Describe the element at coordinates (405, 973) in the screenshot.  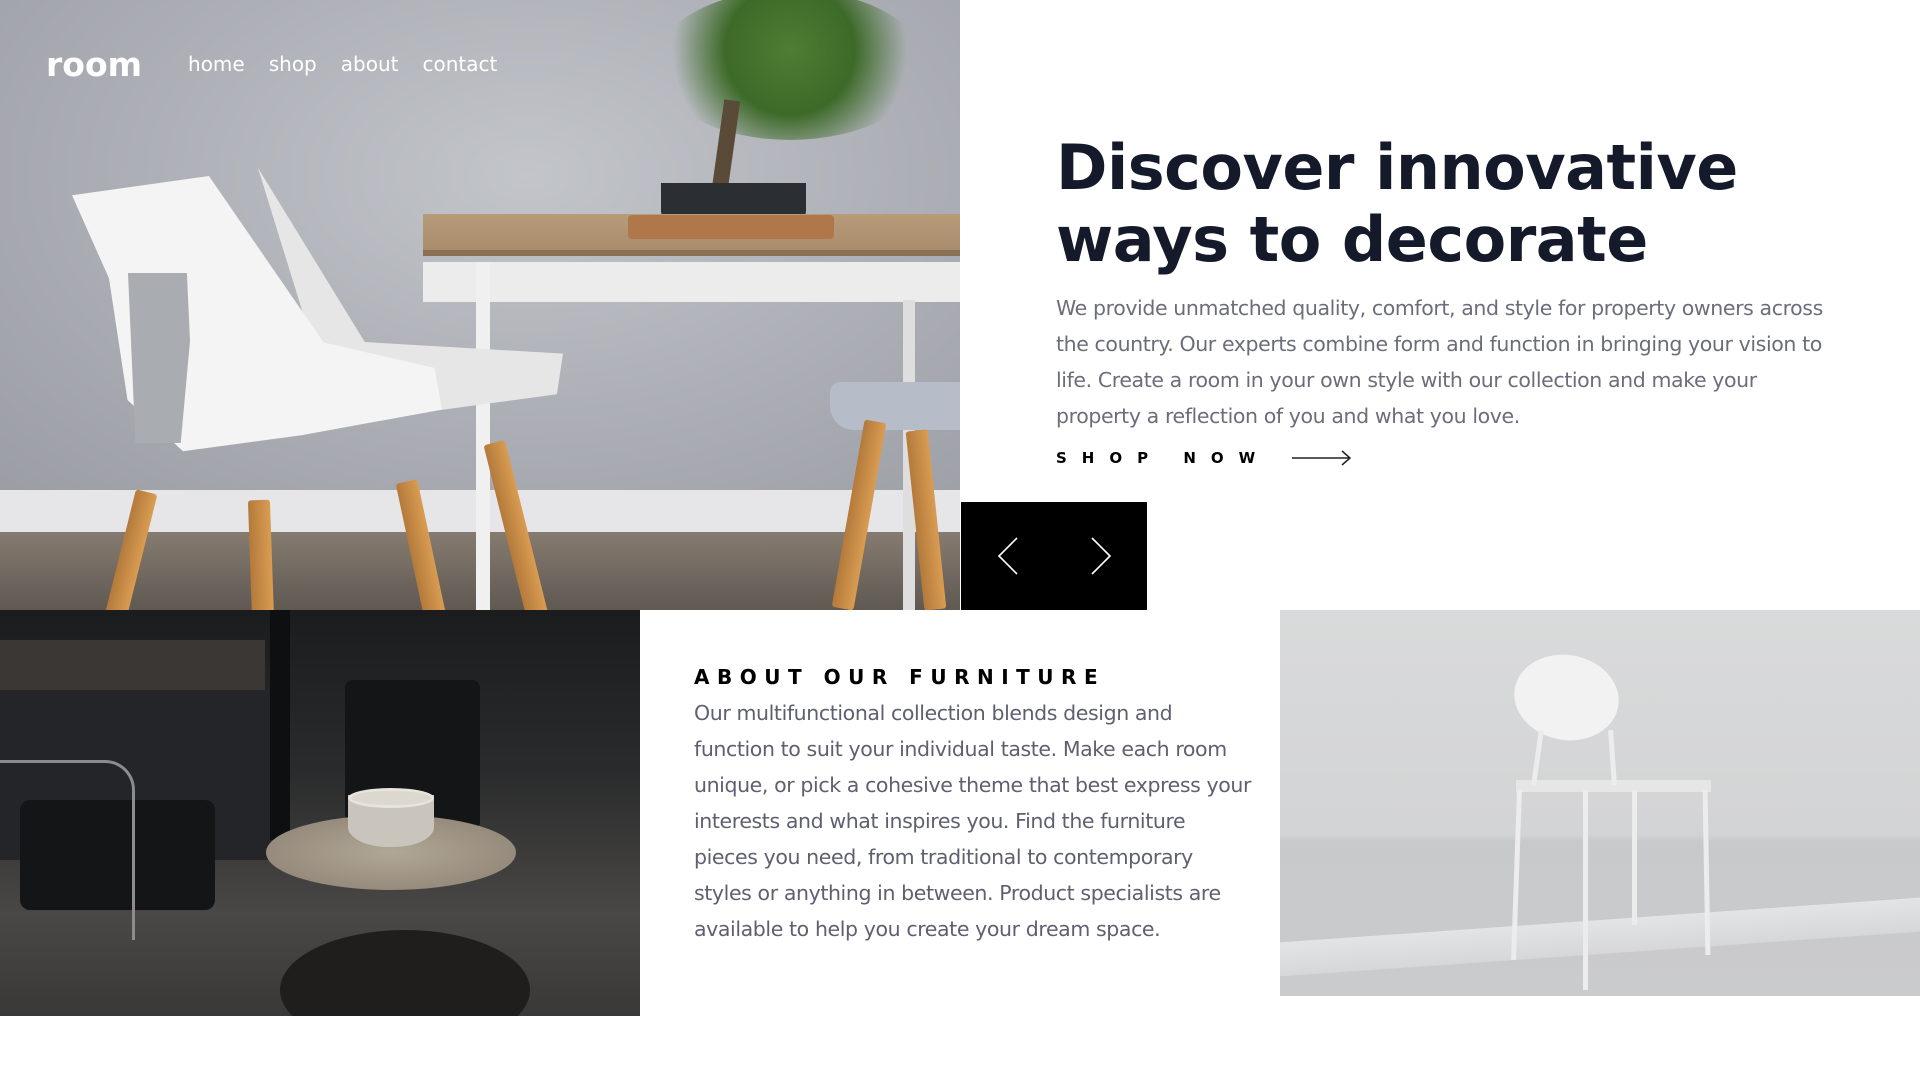
I see `table-shadow` at that location.